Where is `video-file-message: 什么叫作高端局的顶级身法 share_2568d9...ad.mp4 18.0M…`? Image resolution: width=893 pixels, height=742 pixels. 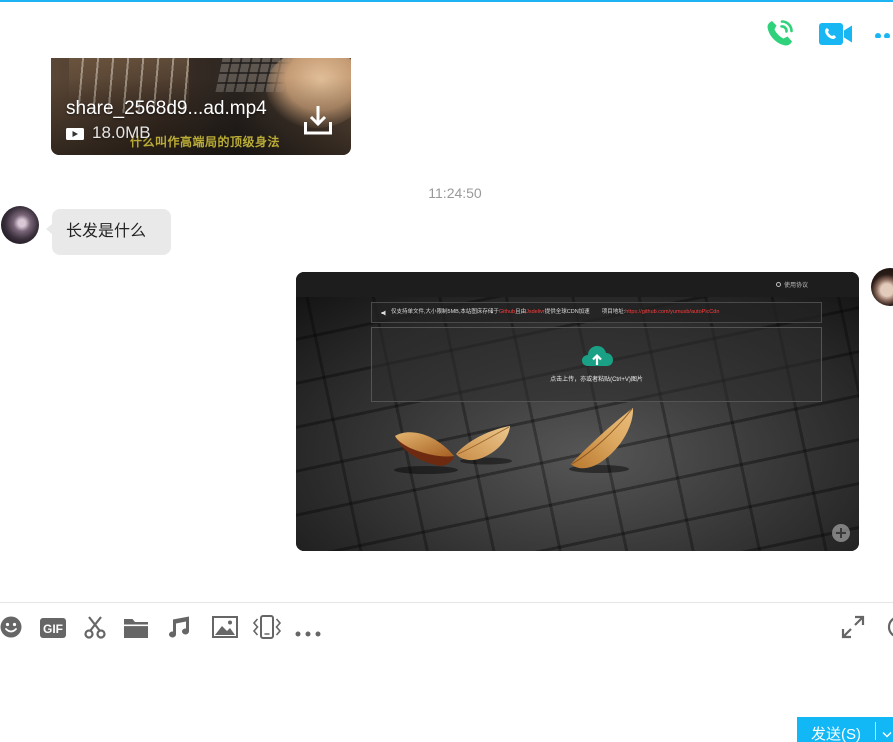 video-file-message: 什么叫作高端局的顶级身法 share_2568d9...ad.mp4 18.0M… is located at coordinates (201, 106).